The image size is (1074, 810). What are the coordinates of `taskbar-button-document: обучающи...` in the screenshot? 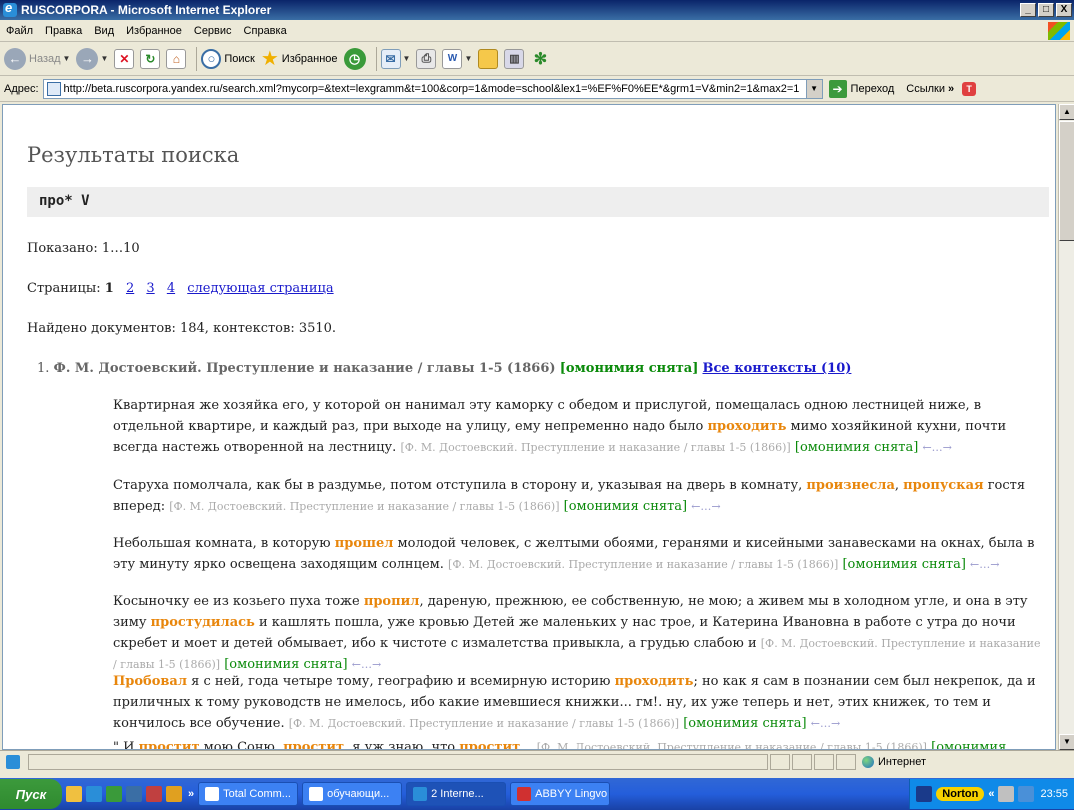 It's located at (352, 794).